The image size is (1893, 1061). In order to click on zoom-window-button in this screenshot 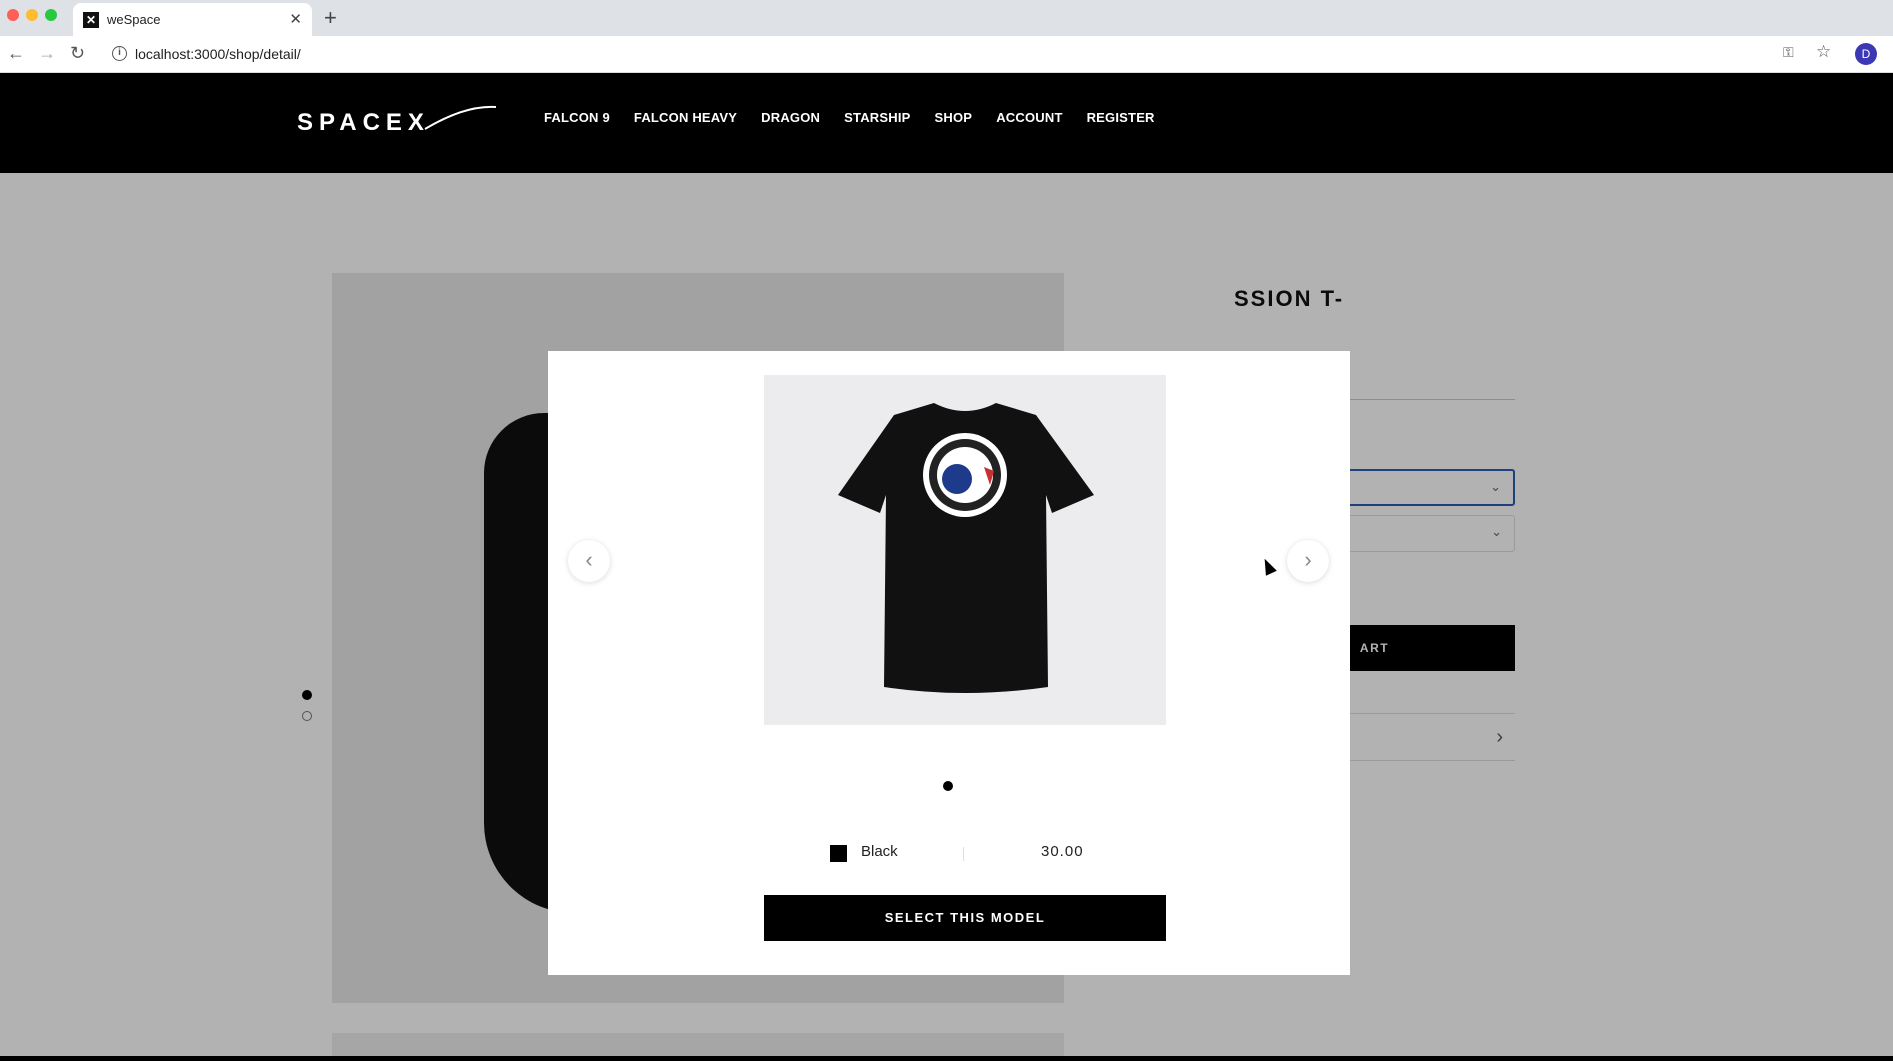, I will do `click(51, 15)`.